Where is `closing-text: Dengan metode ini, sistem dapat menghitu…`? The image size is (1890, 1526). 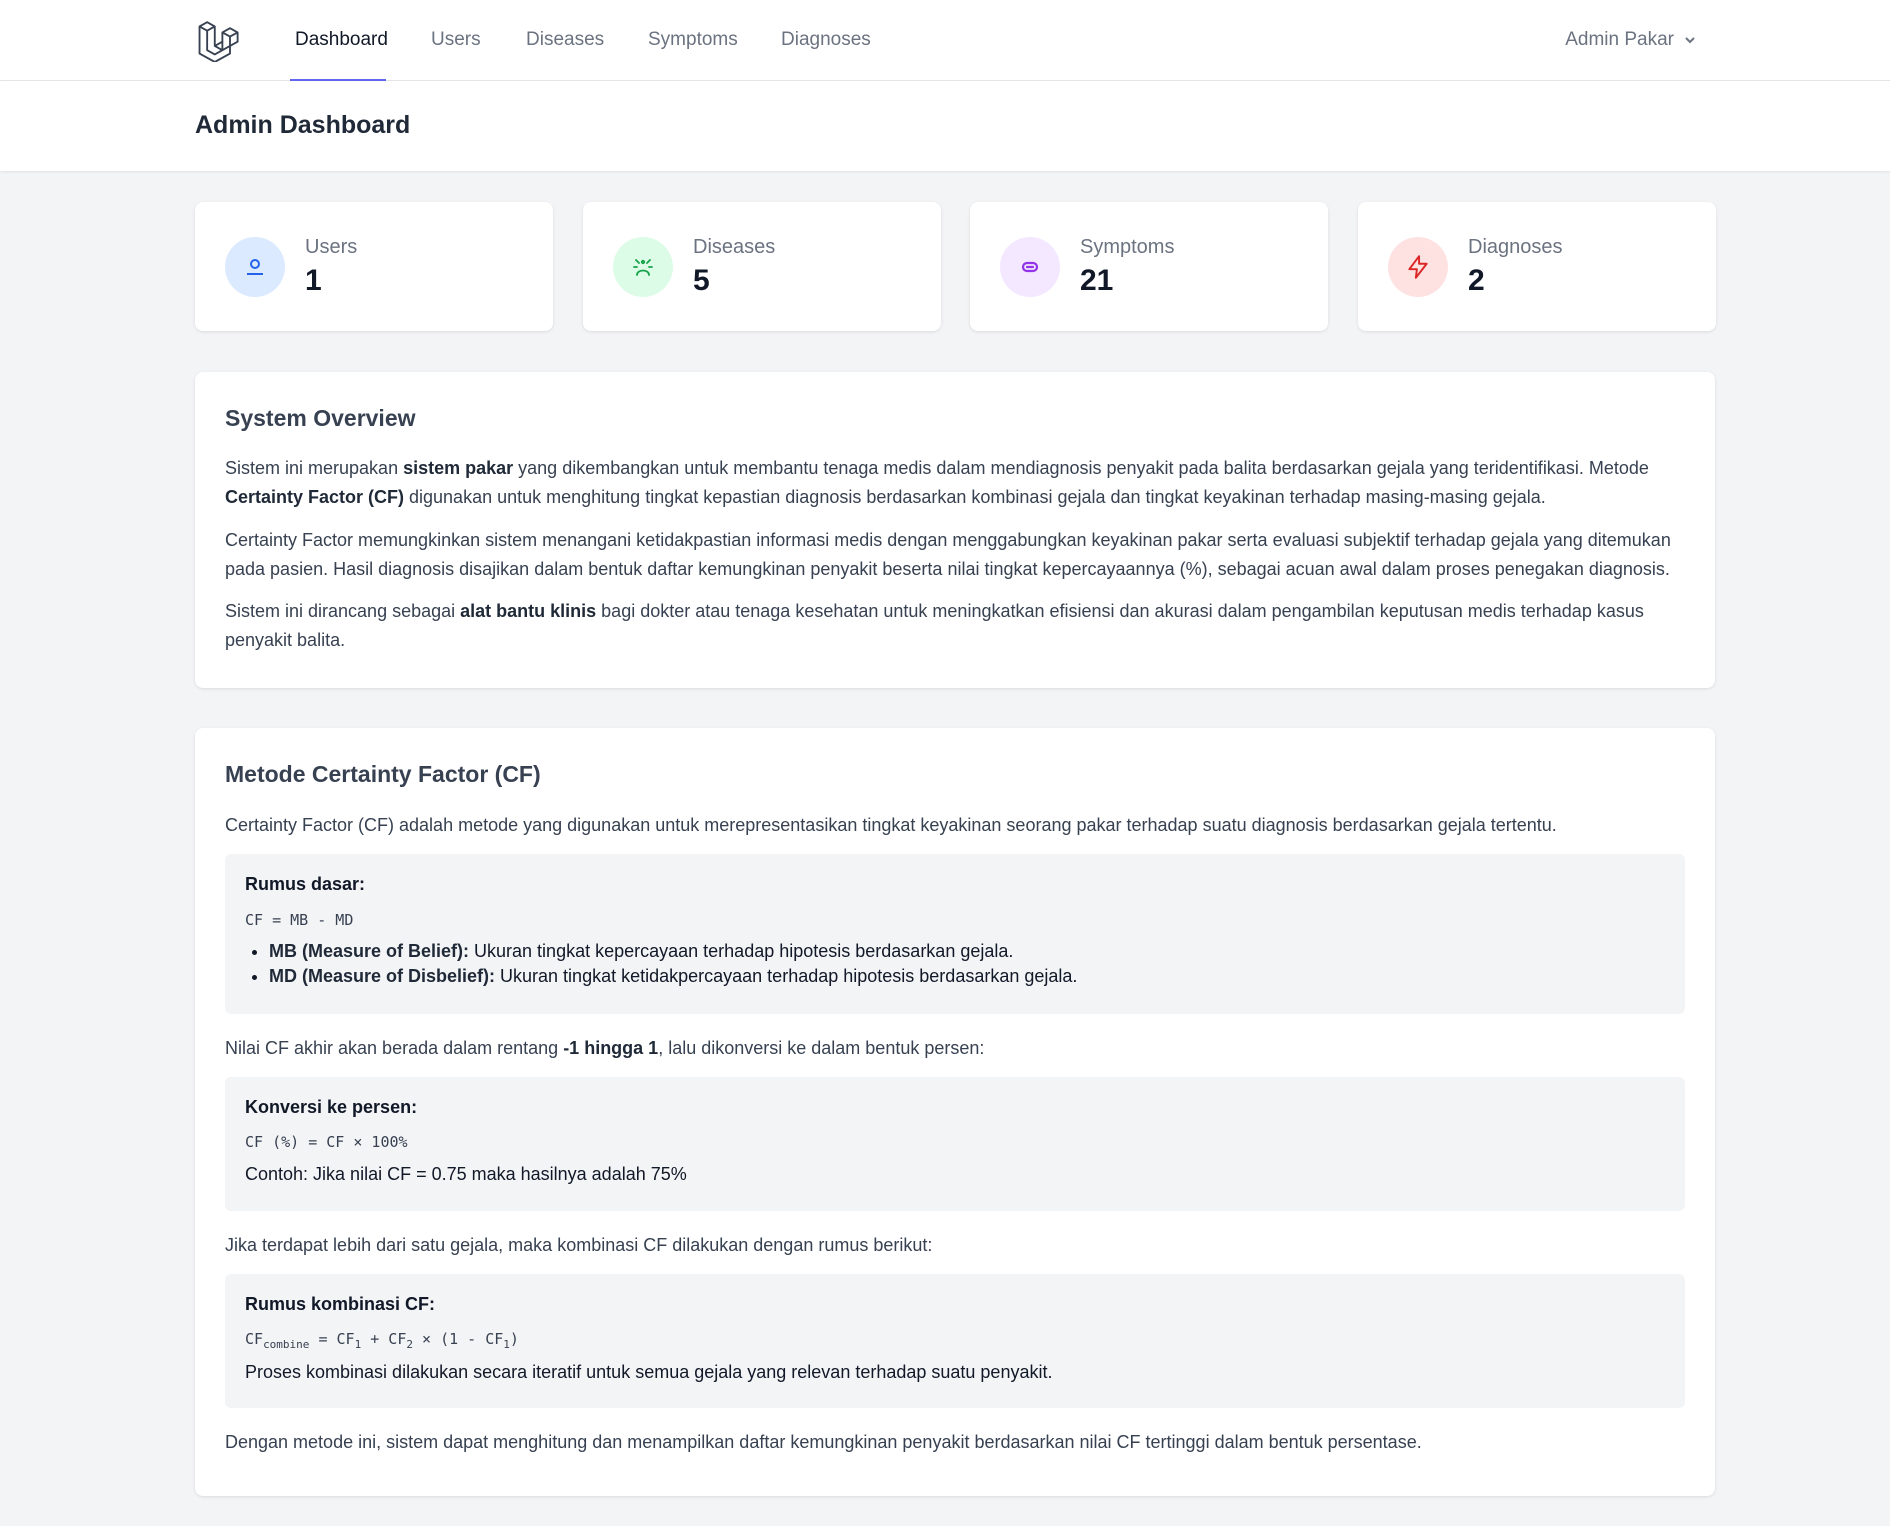
closing-text: Dengan metode ini, sistem dapat menghitu… is located at coordinates (823, 1442).